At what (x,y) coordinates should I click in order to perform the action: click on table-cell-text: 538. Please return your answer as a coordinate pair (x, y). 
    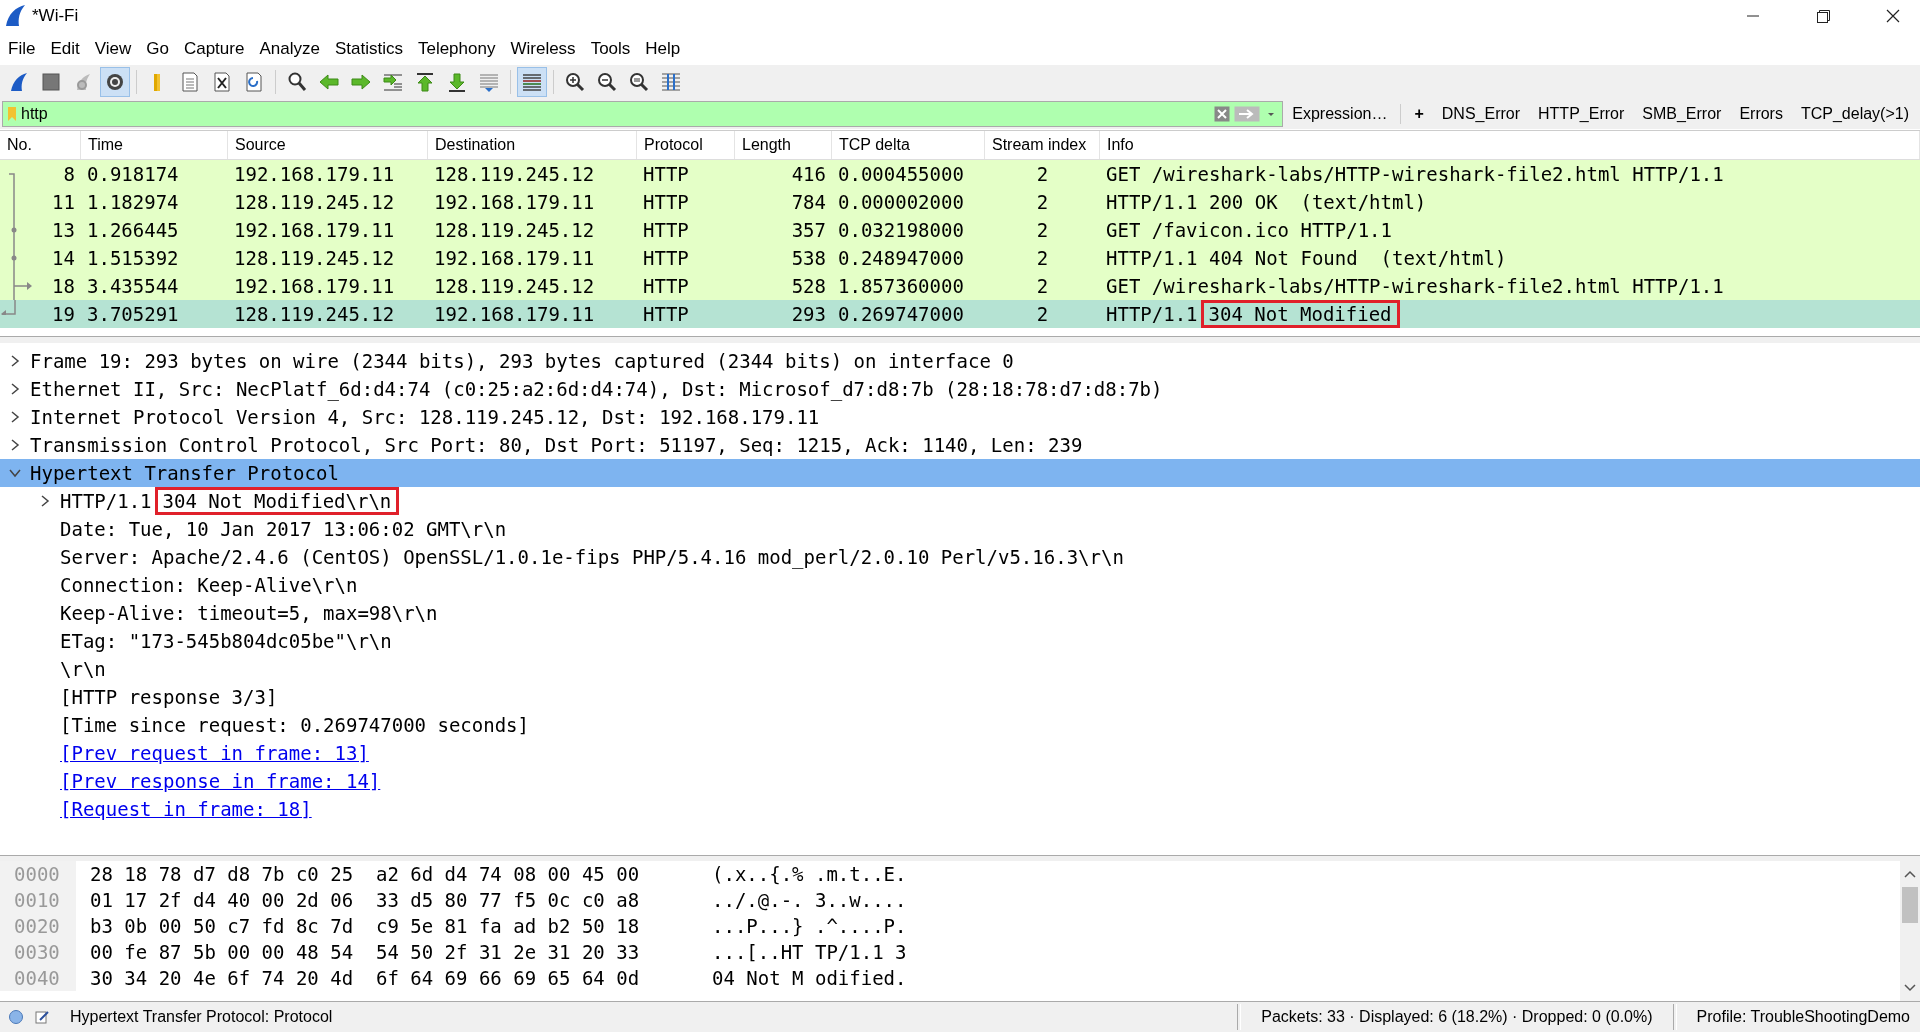
    Looking at the image, I should click on (808, 258).